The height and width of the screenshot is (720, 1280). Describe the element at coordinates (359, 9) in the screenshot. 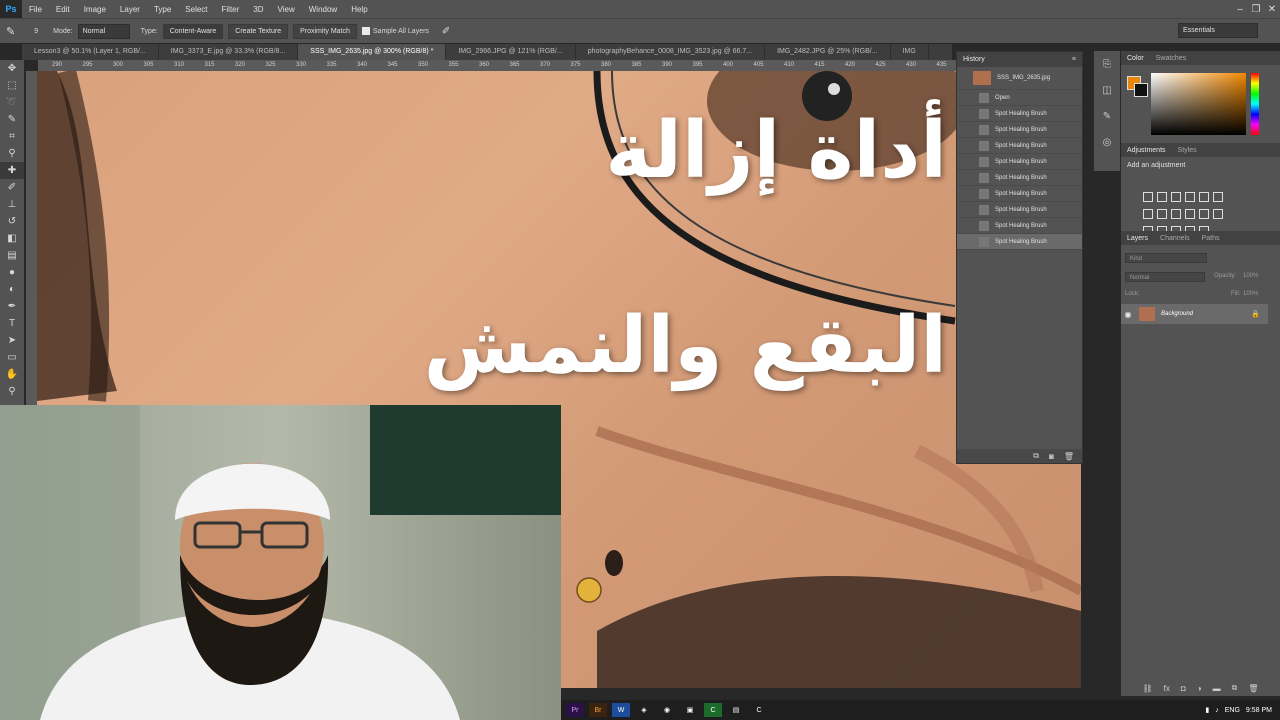

I see `menu-help: Help` at that location.